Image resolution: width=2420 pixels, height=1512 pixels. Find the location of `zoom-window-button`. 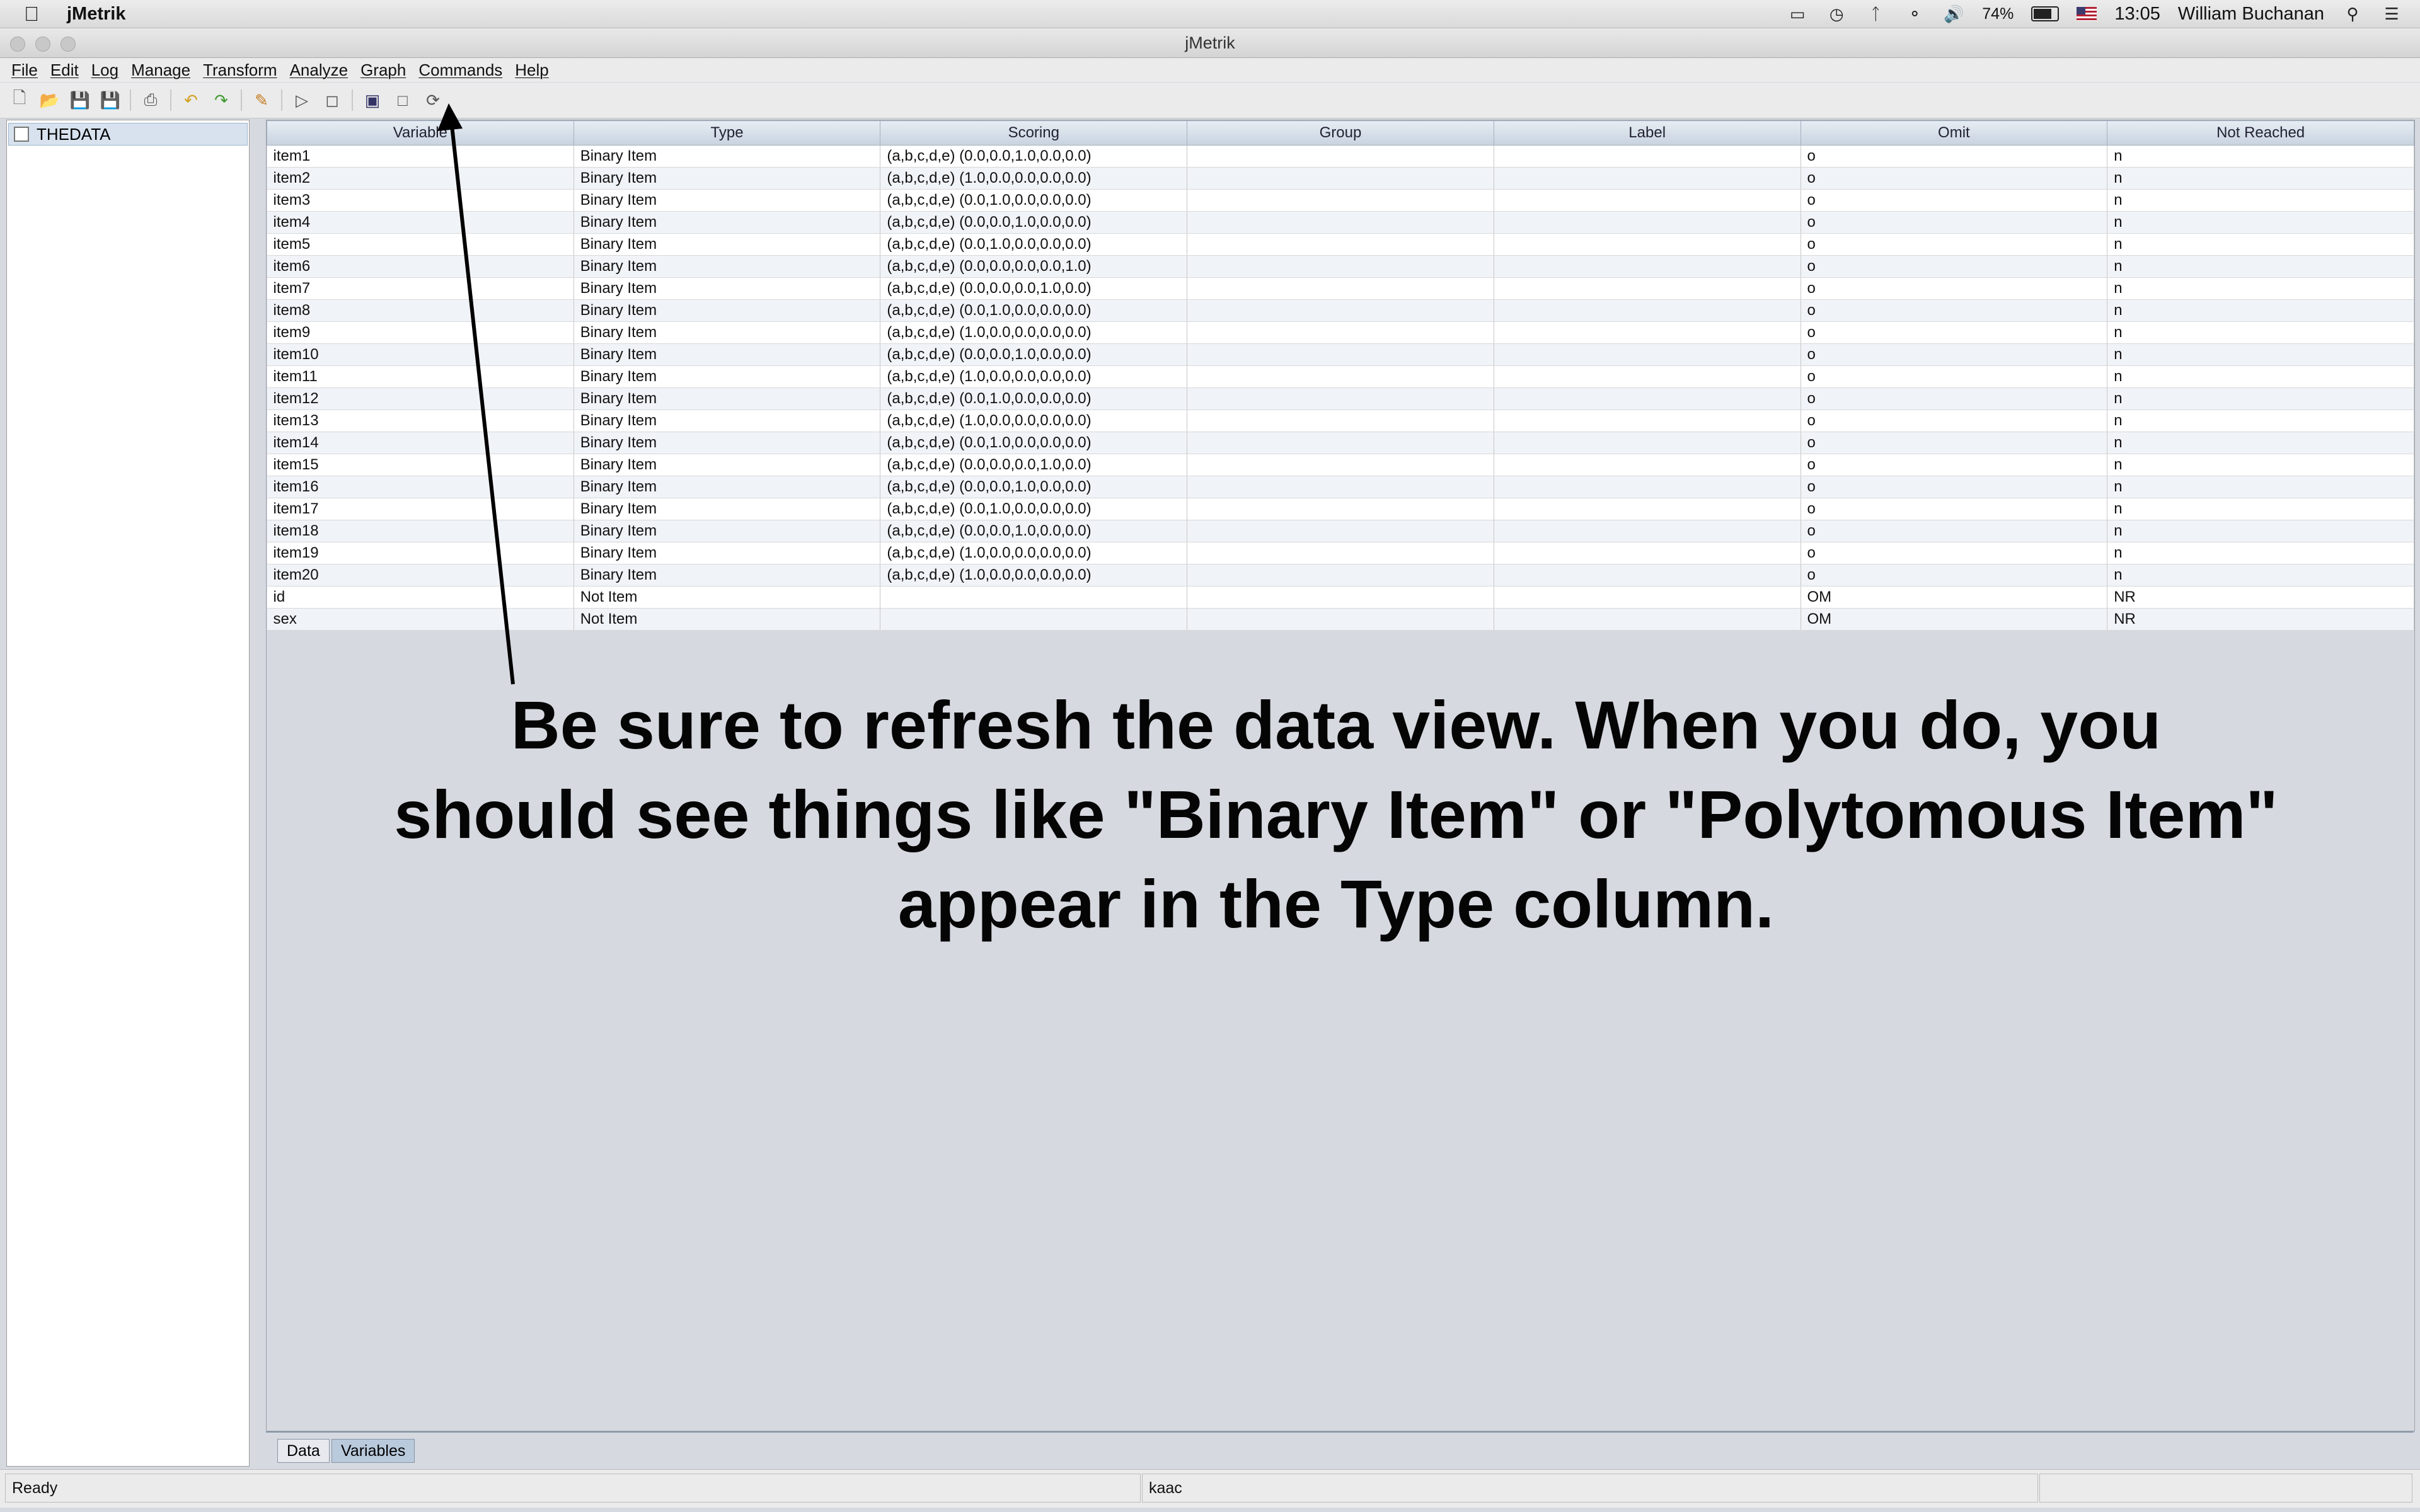

zoom-window-button is located at coordinates (68, 44).